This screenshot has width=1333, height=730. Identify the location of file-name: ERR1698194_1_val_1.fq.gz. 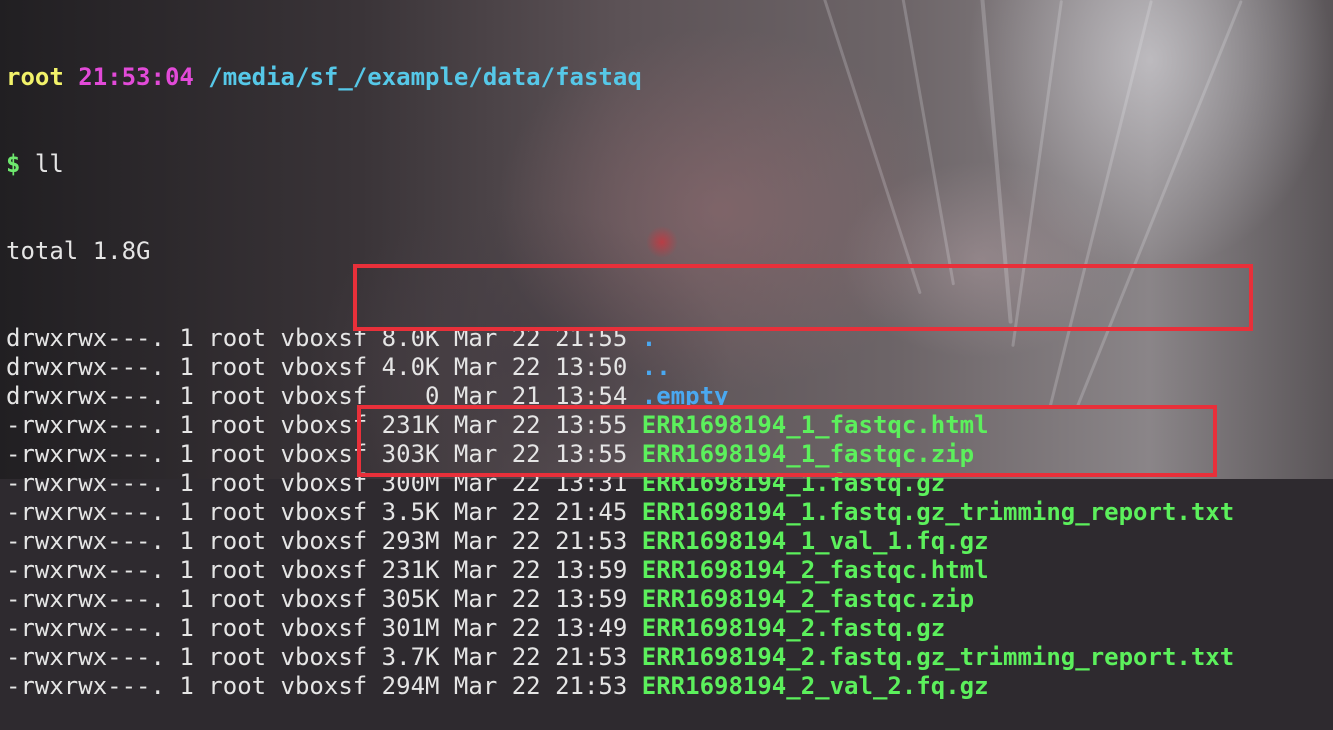
(815, 541).